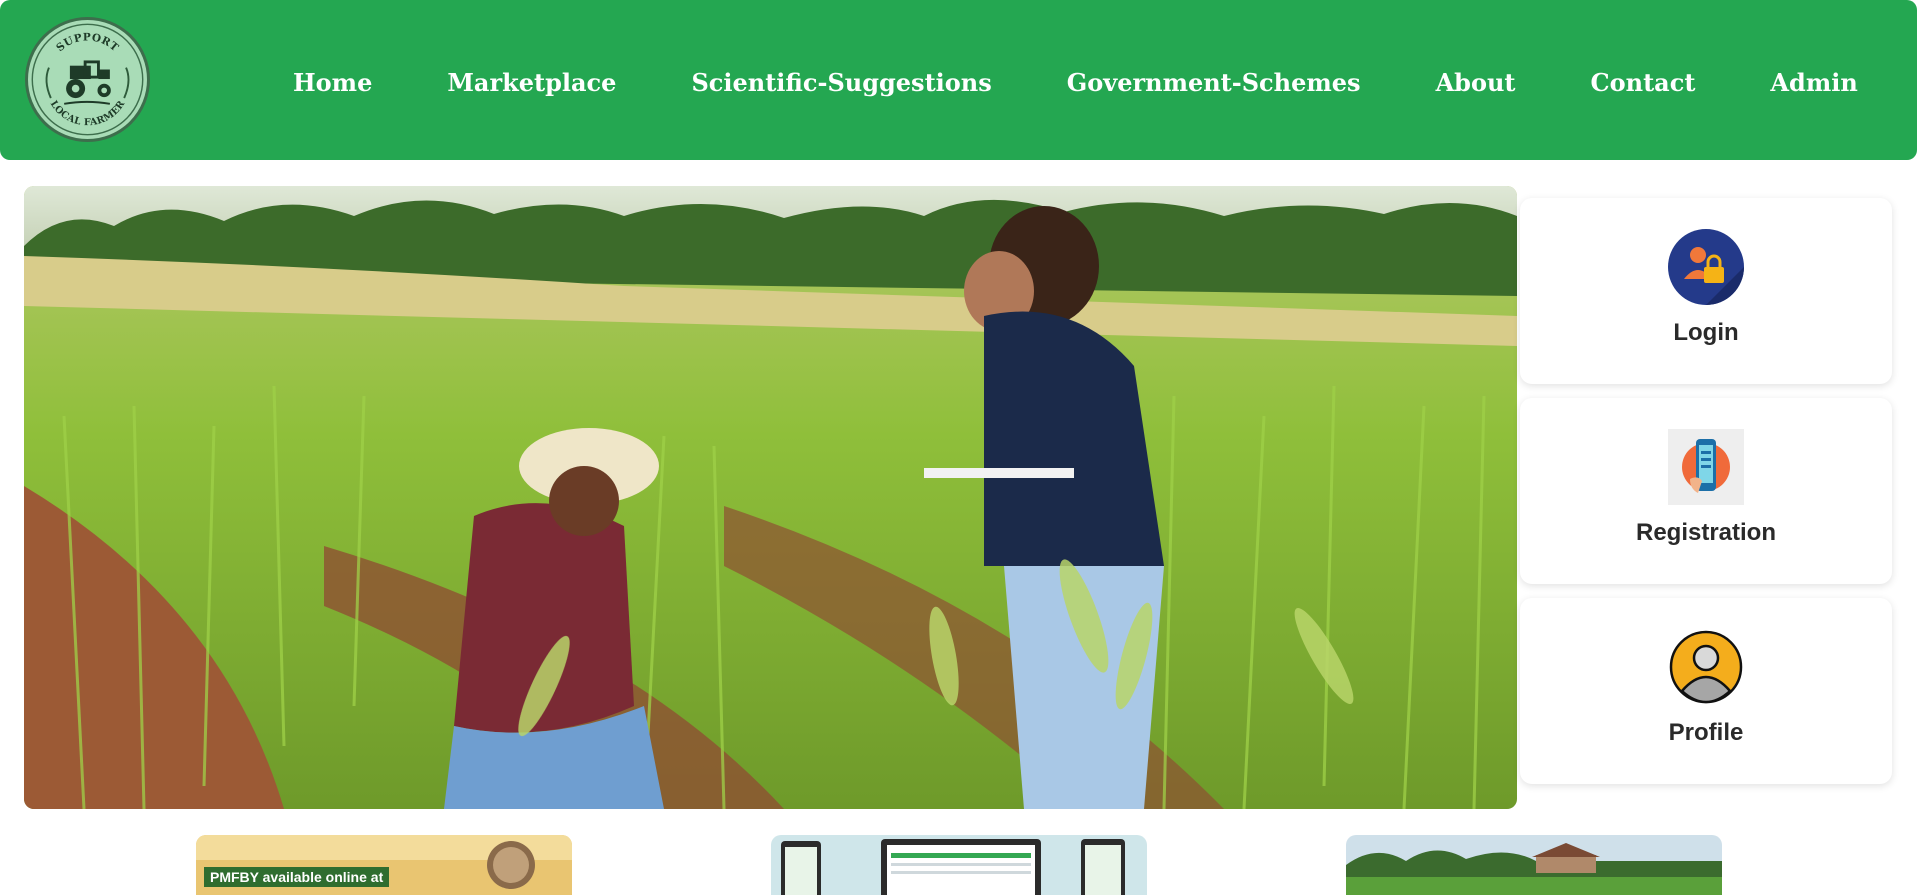  What do you see at coordinates (531, 82) in the screenshot?
I see `nav-marketplace: Marketplace` at bounding box center [531, 82].